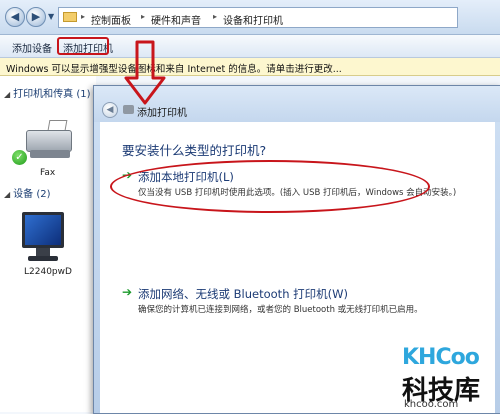 The height and width of the screenshot is (414, 500). Describe the element at coordinates (253, 19) in the screenshot. I see `breadcrumb-devices-printers: 设备和打印机` at that location.